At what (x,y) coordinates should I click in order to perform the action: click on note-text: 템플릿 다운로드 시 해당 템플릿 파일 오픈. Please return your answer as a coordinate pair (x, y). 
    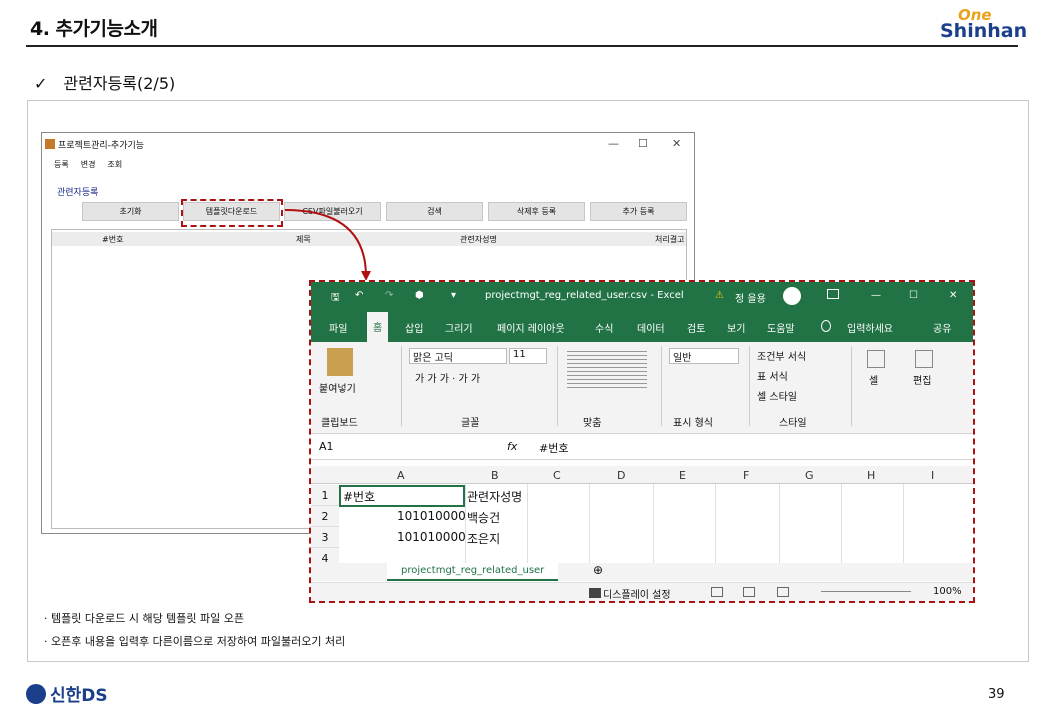
    Looking at the image, I should click on (148, 618).